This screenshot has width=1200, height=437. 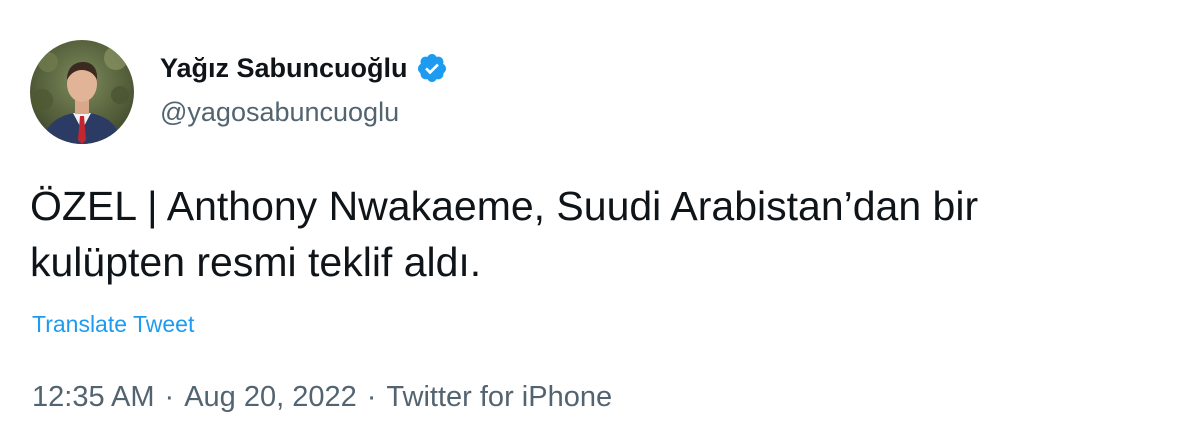 What do you see at coordinates (432, 68) in the screenshot?
I see `verified-badge-icon` at bounding box center [432, 68].